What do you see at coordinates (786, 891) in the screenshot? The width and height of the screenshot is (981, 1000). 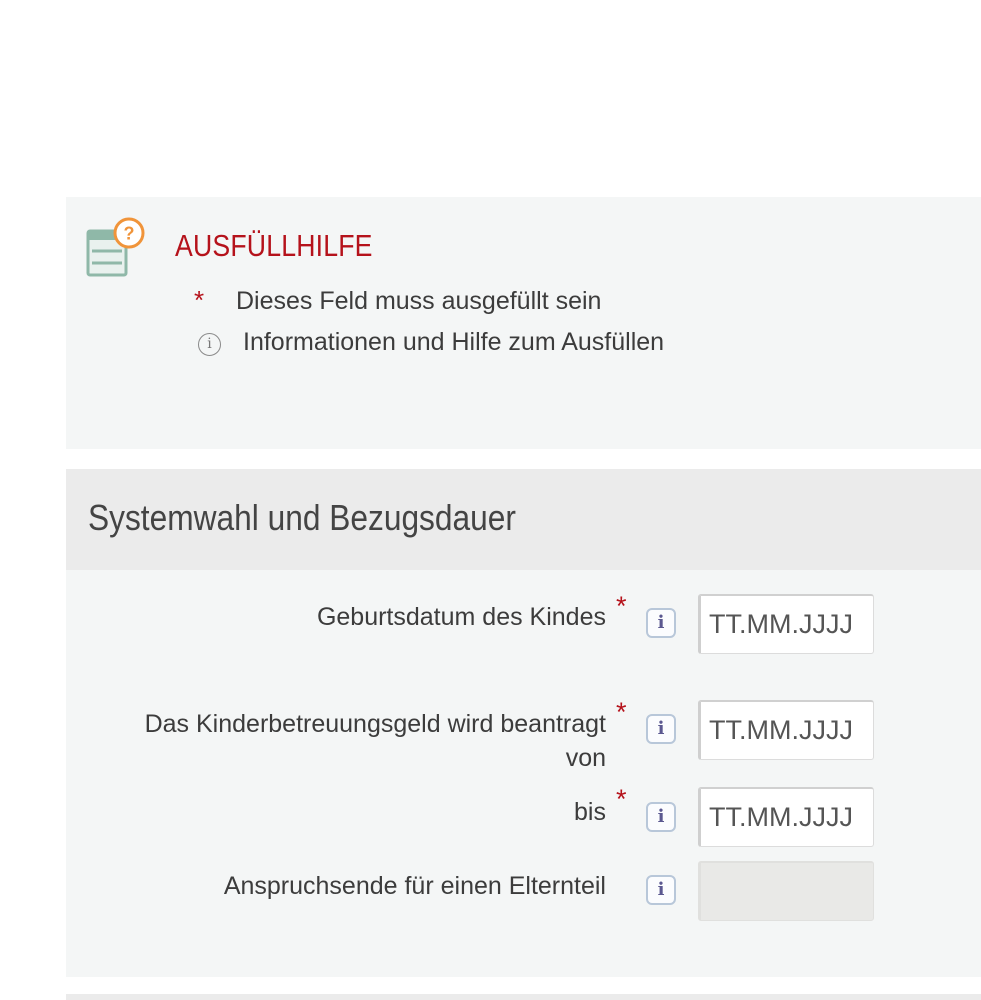 I see `claim-end-input` at bounding box center [786, 891].